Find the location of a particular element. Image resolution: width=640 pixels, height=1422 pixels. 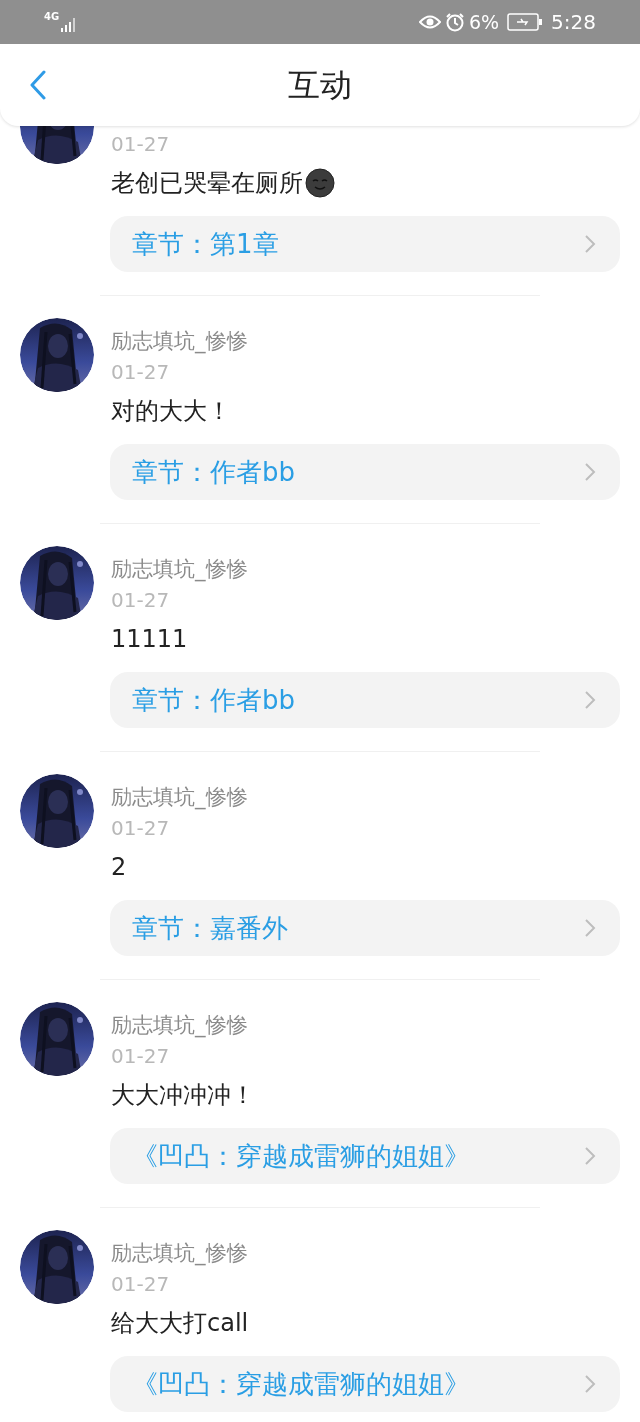

comment-text: 大大冲冲冲！ is located at coordinates (183, 1095).